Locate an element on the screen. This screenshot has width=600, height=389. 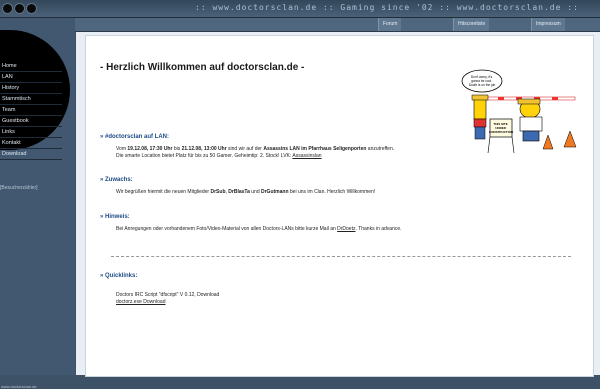
lan-text: anzutreffen. is located at coordinates (380, 149).